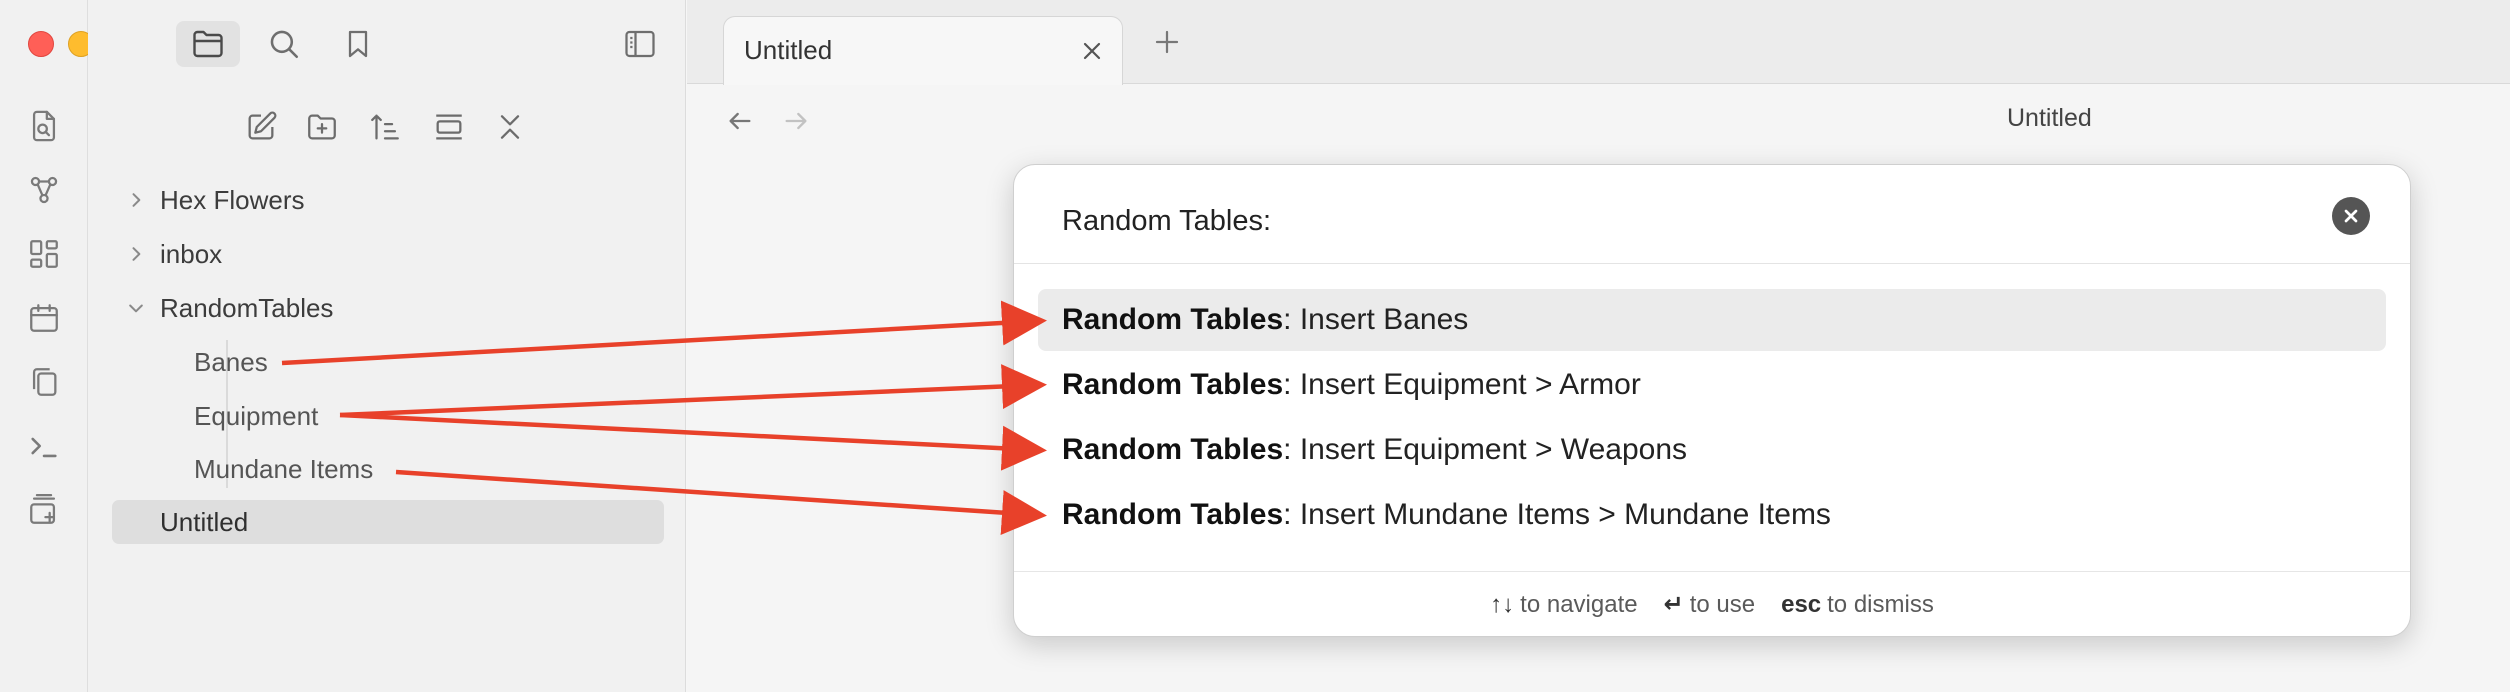  I want to click on new-note-button, so click(261, 127).